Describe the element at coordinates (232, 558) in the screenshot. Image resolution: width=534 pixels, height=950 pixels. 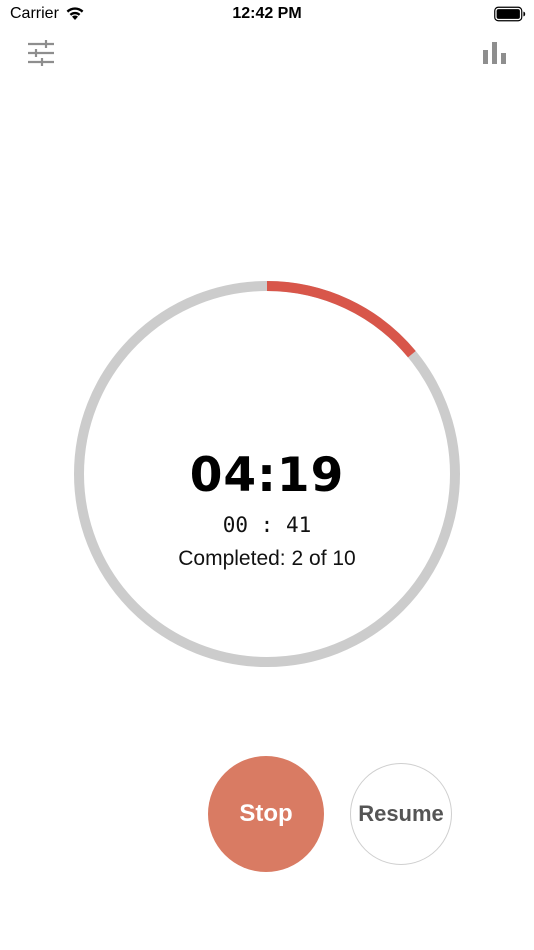
I see `completed-label: Completed:` at that location.